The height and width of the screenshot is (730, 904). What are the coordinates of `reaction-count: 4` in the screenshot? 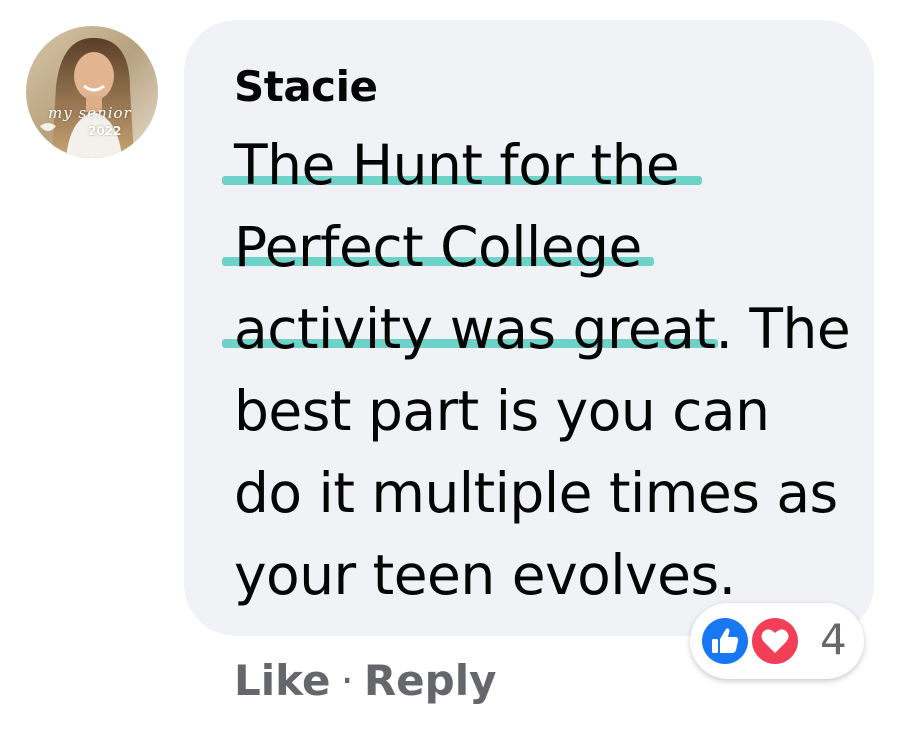 It's located at (833, 639).